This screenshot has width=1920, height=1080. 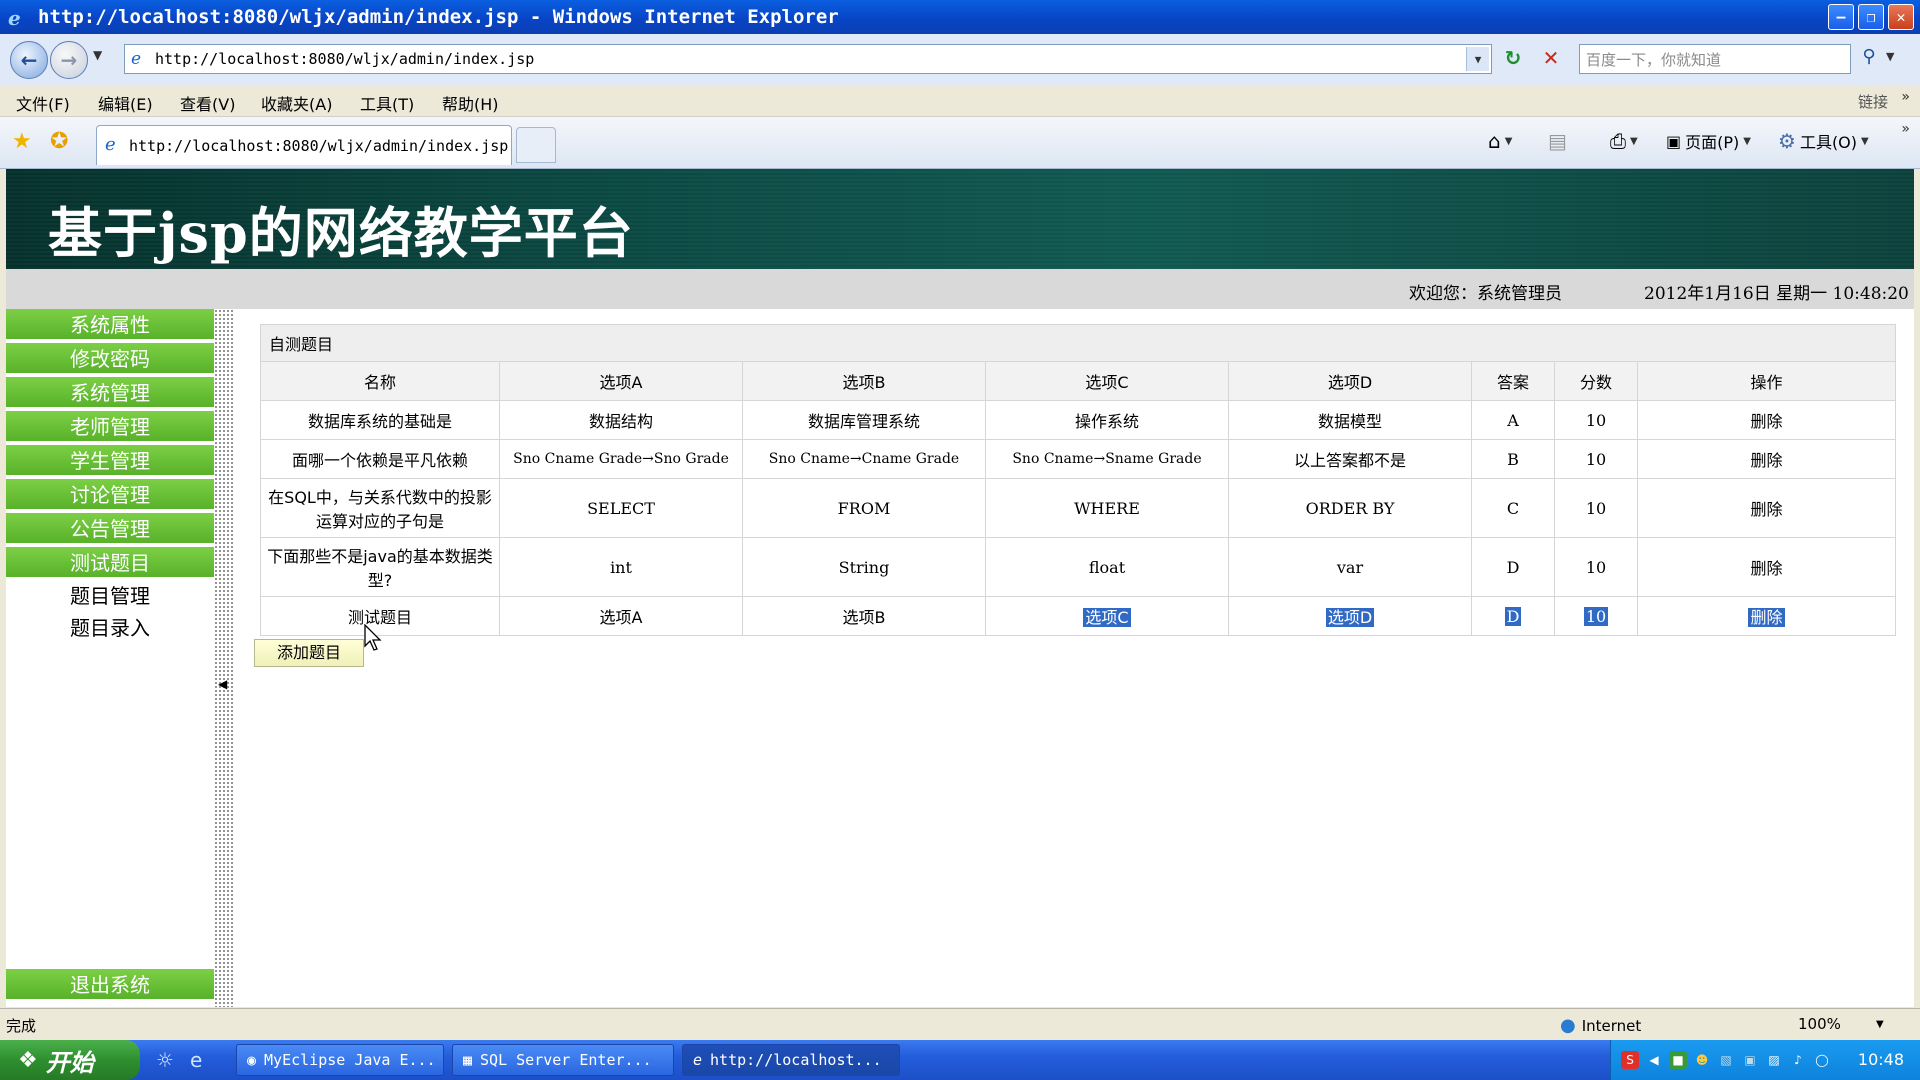 I want to click on start-button: ❖ 开始, so click(x=70, y=1060).